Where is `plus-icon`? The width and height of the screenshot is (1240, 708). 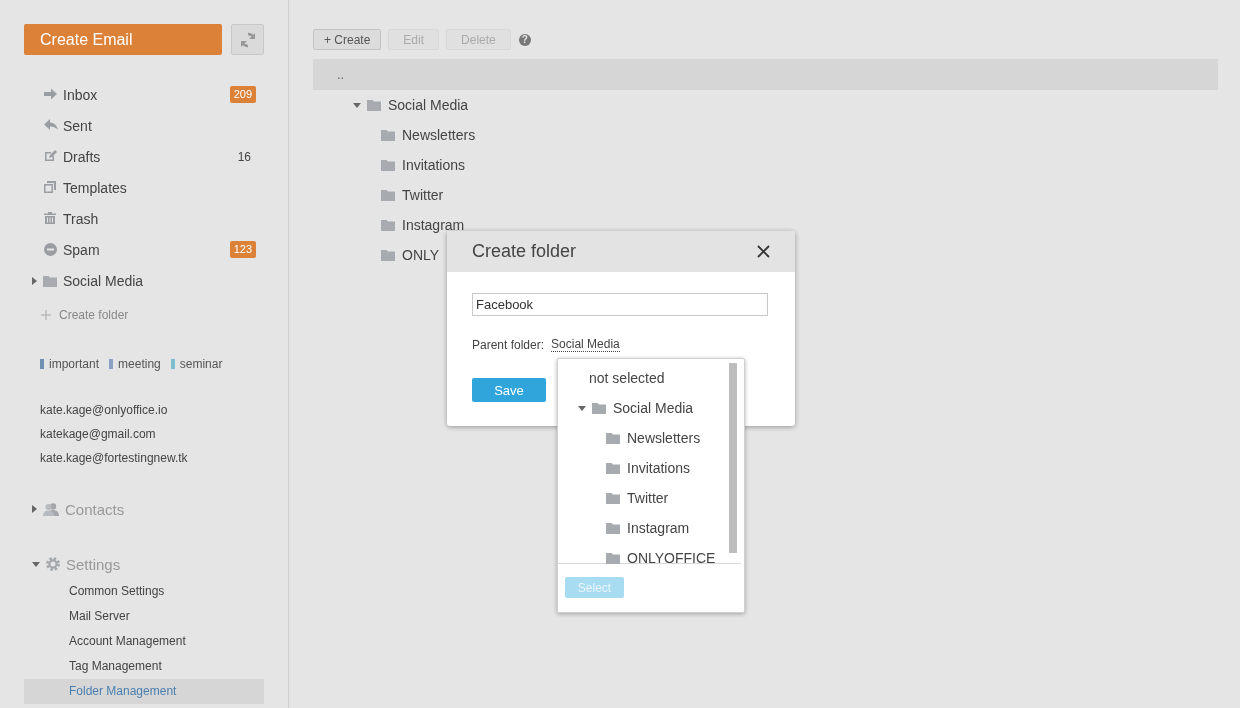 plus-icon is located at coordinates (46, 315).